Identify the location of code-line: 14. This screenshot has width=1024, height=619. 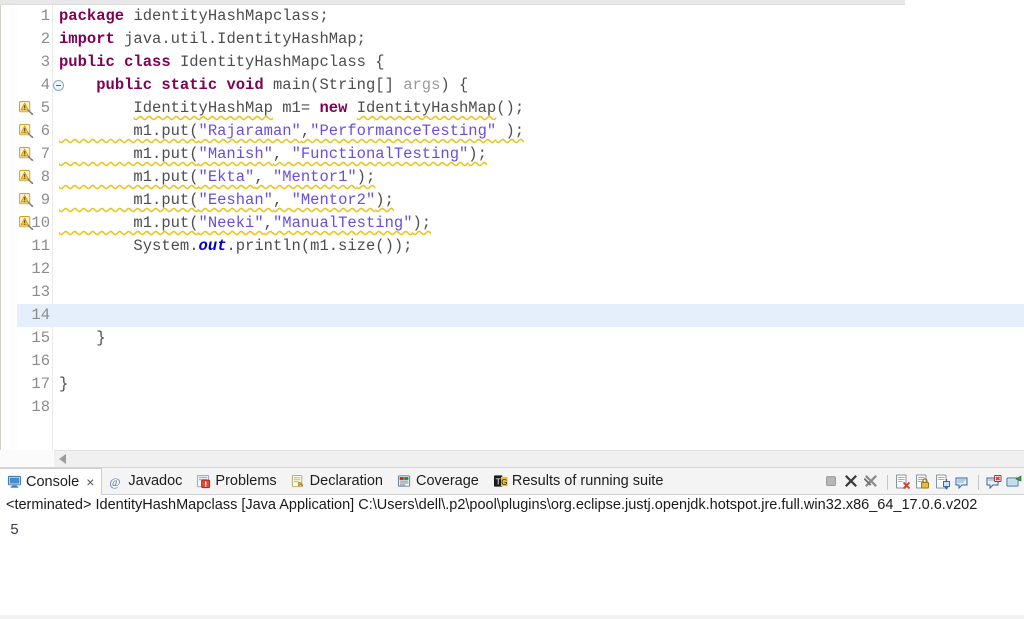
(520, 315).